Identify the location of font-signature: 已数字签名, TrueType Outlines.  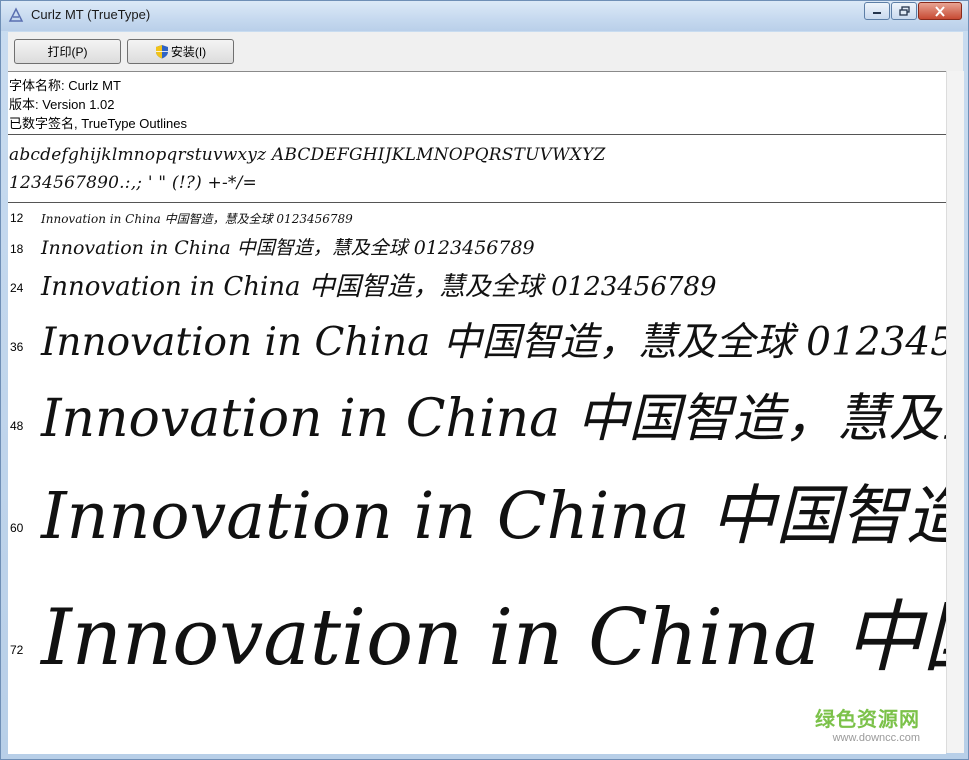
(98, 123).